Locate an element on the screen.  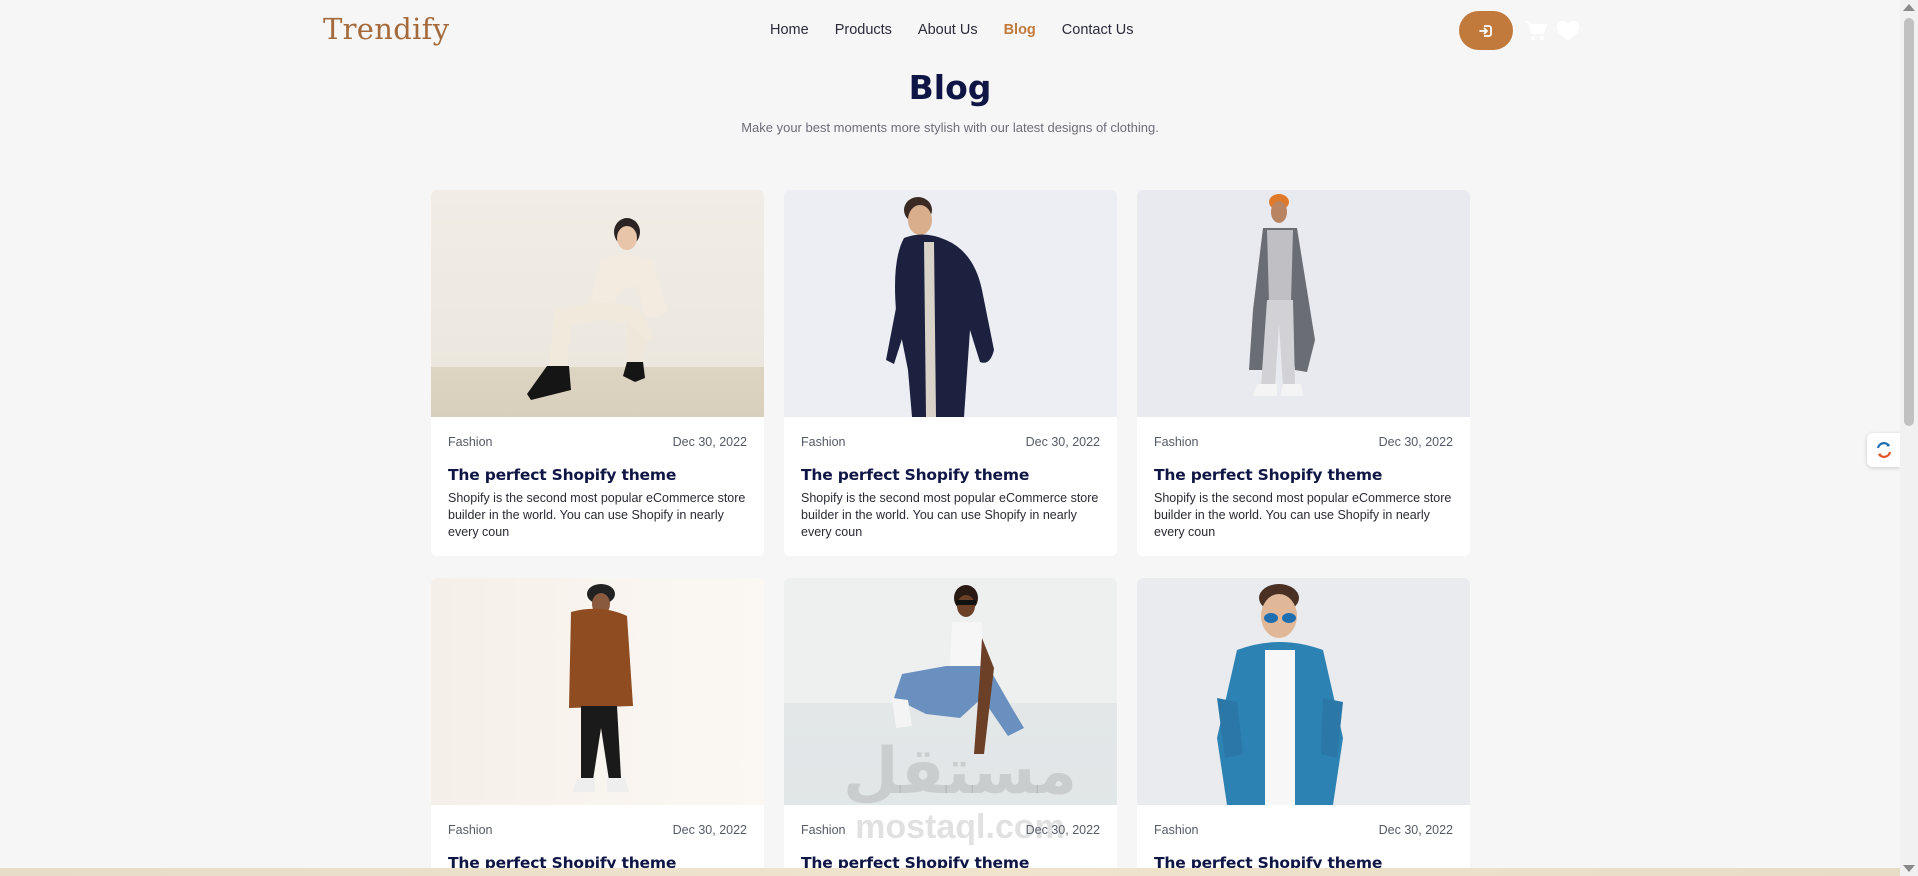
side-widget-button is located at coordinates (1883, 450).